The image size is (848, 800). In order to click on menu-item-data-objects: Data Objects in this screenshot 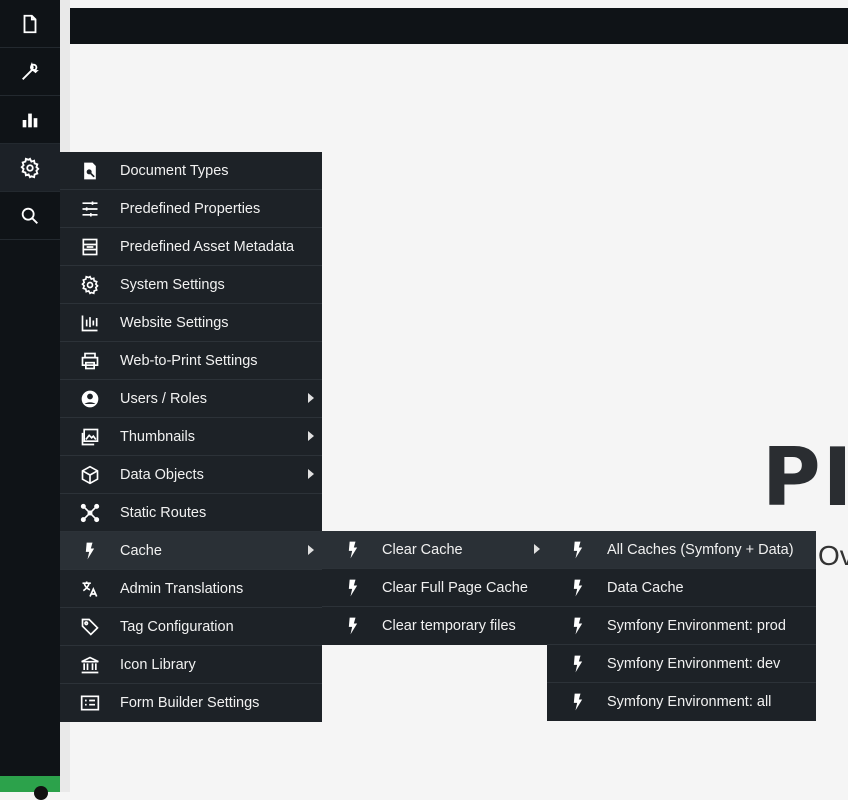, I will do `click(191, 475)`.